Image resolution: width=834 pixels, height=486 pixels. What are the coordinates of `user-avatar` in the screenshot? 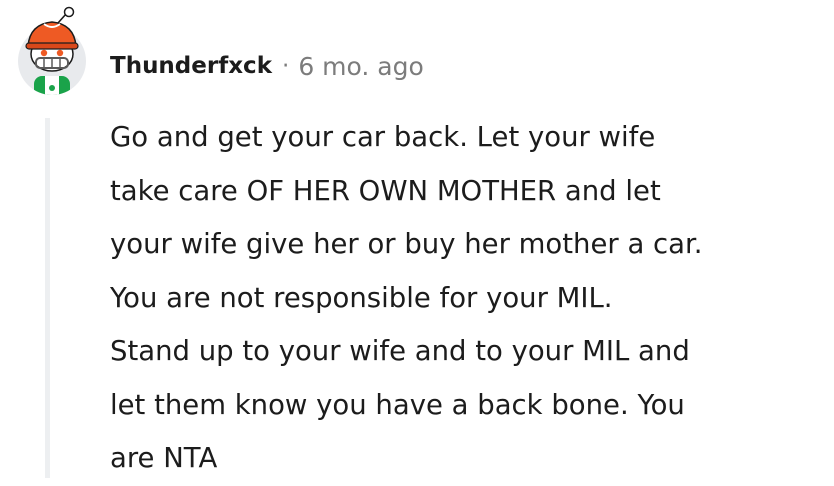 It's located at (52, 51).